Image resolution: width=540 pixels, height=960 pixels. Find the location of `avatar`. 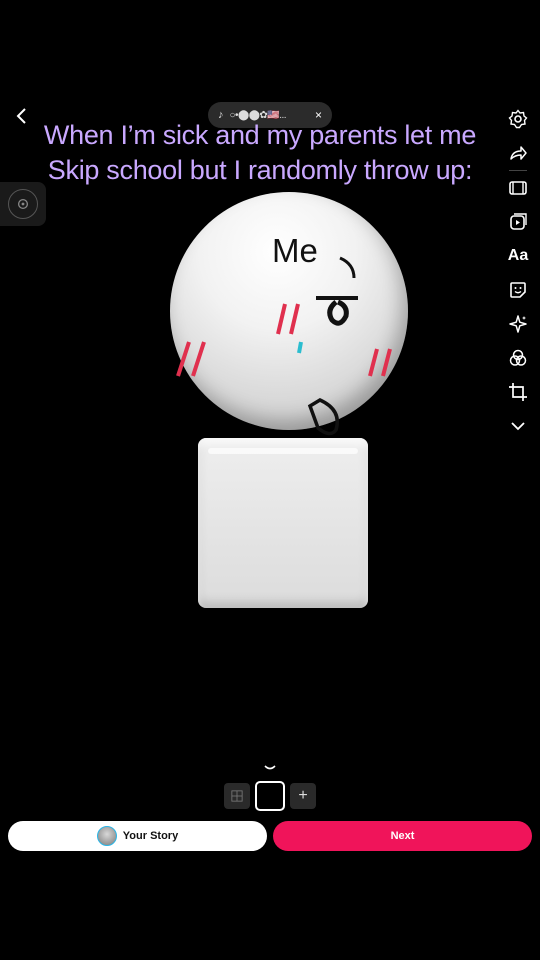

avatar is located at coordinates (106, 836).